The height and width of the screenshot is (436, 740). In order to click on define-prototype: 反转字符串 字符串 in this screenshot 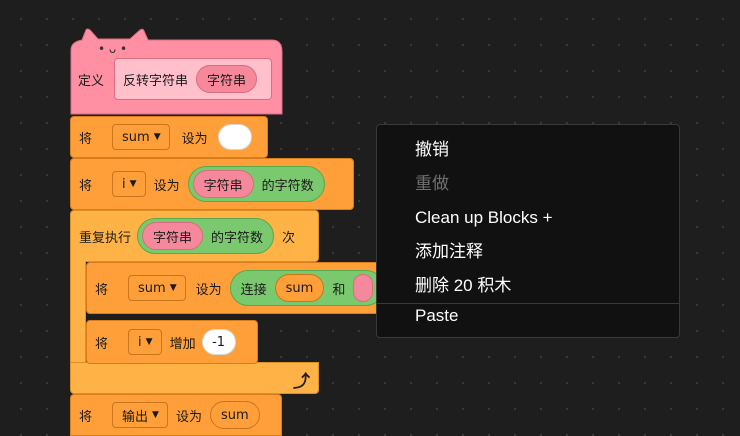, I will do `click(193, 79)`.